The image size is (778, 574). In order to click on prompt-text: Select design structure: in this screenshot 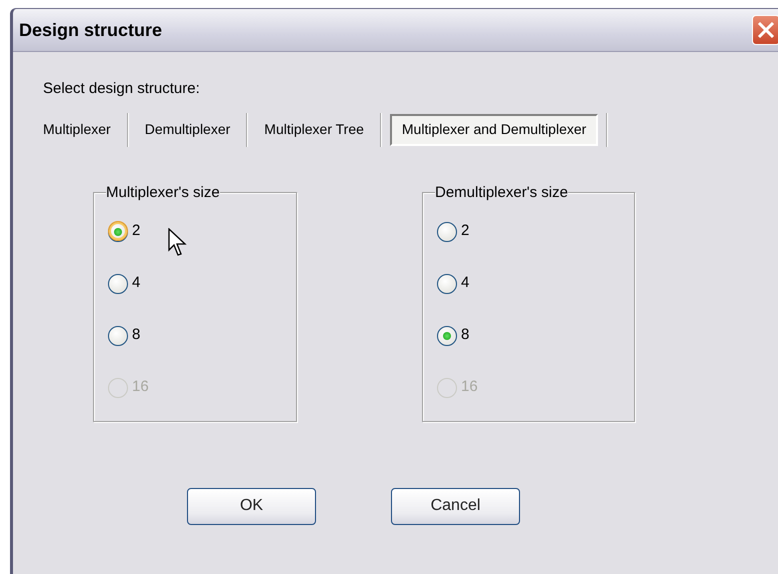, I will do `click(122, 89)`.